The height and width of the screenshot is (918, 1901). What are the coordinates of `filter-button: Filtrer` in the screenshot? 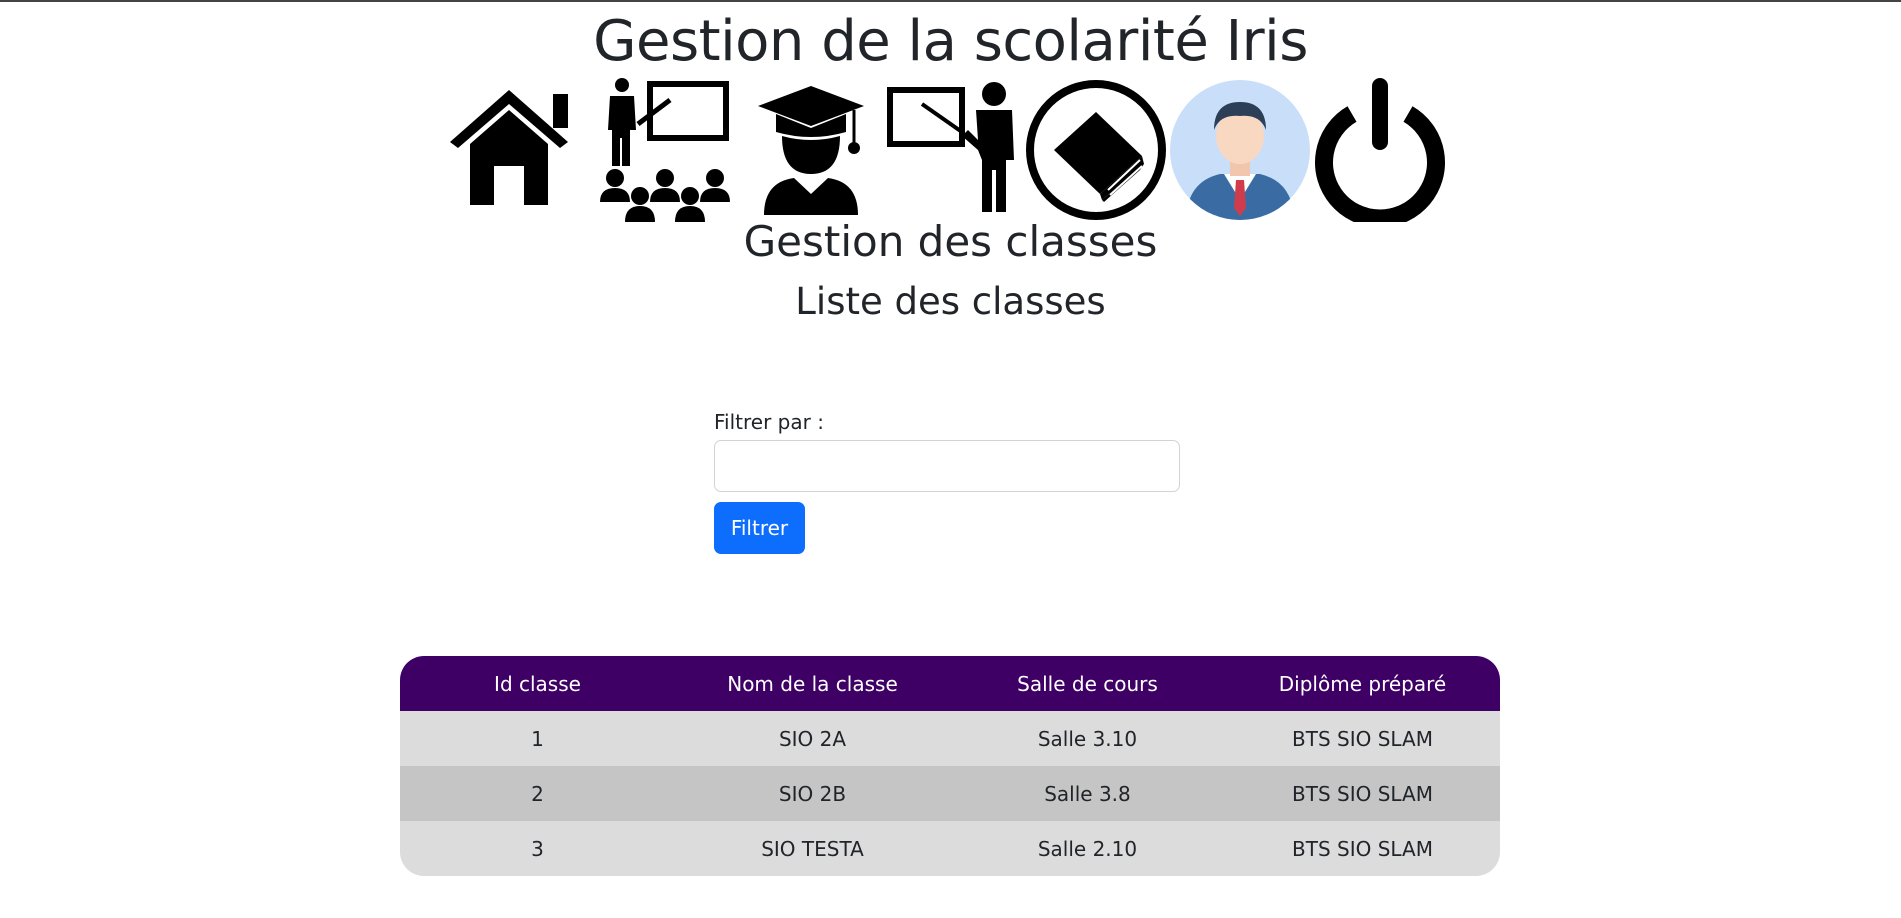 It's located at (759, 528).